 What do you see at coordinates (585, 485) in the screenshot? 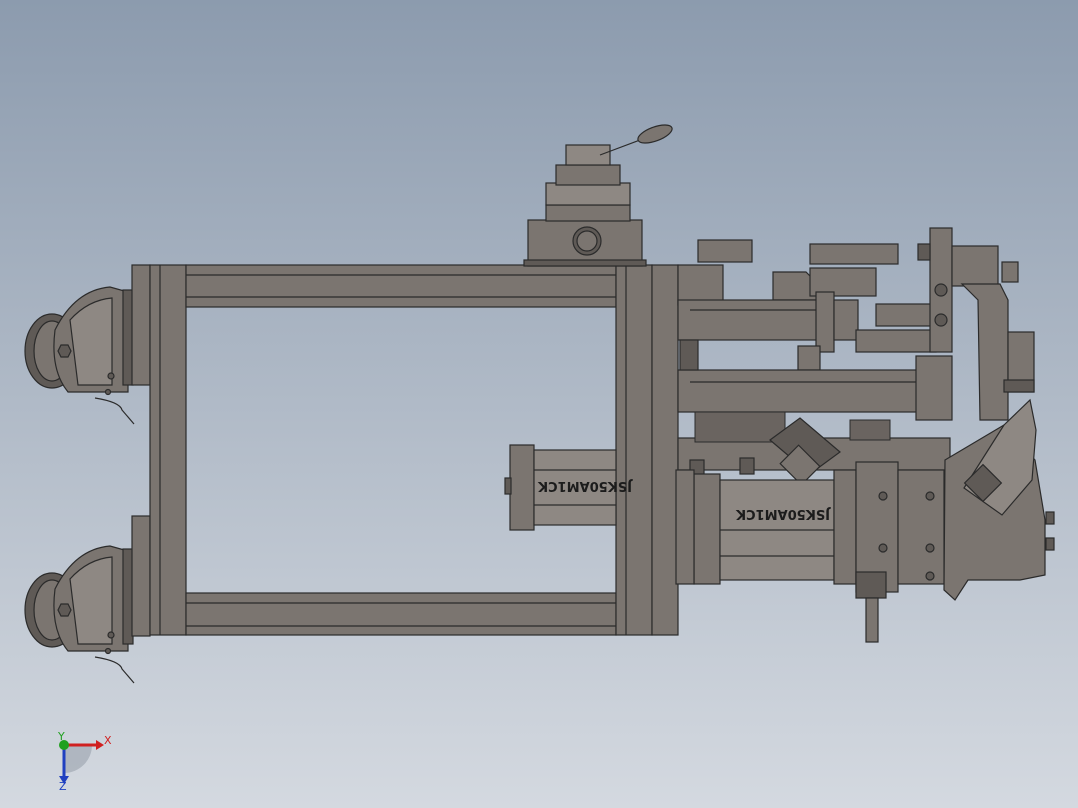
I see `cylinder-label-upper: JSK50AM1CK` at bounding box center [585, 485].